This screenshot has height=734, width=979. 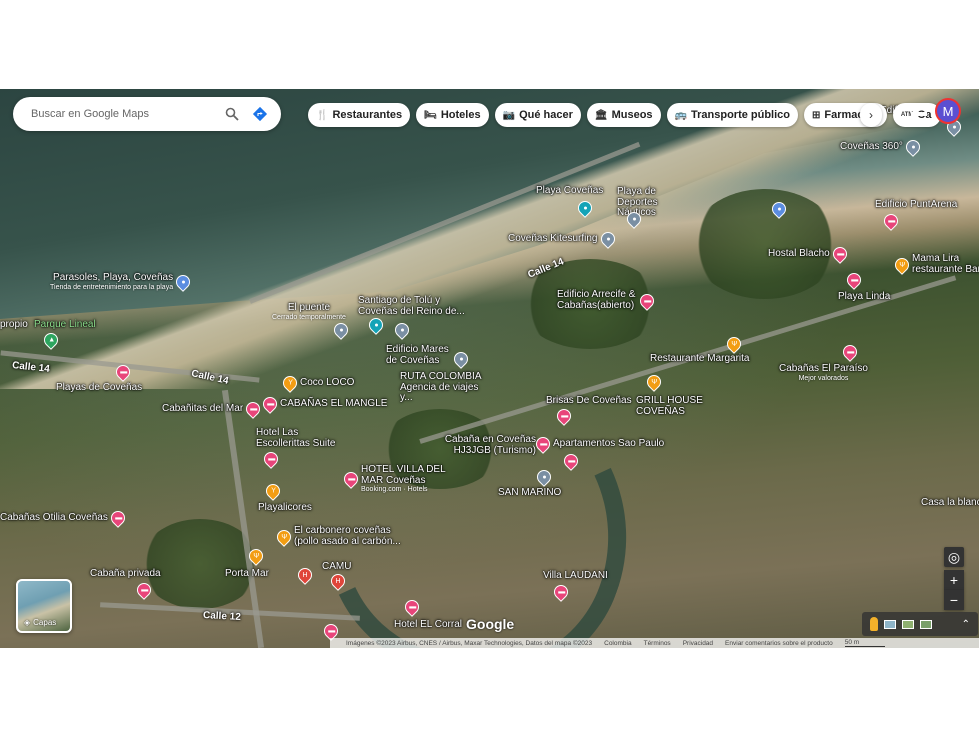 What do you see at coordinates (919, 114) in the screenshot?
I see `apps-grid-icon` at bounding box center [919, 114].